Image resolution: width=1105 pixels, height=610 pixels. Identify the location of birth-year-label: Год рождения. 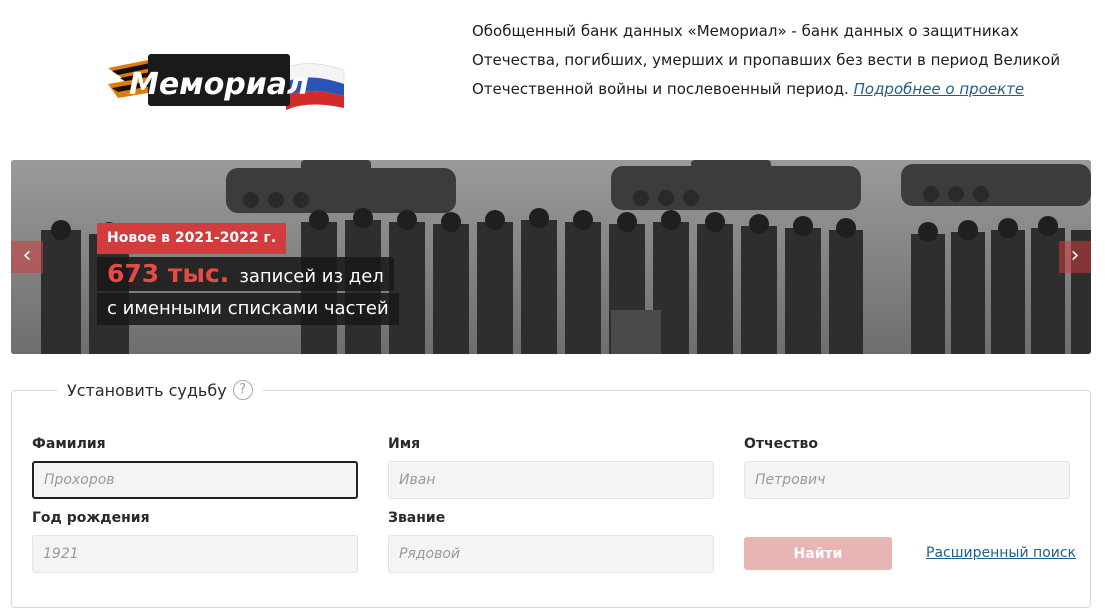
(91, 518).